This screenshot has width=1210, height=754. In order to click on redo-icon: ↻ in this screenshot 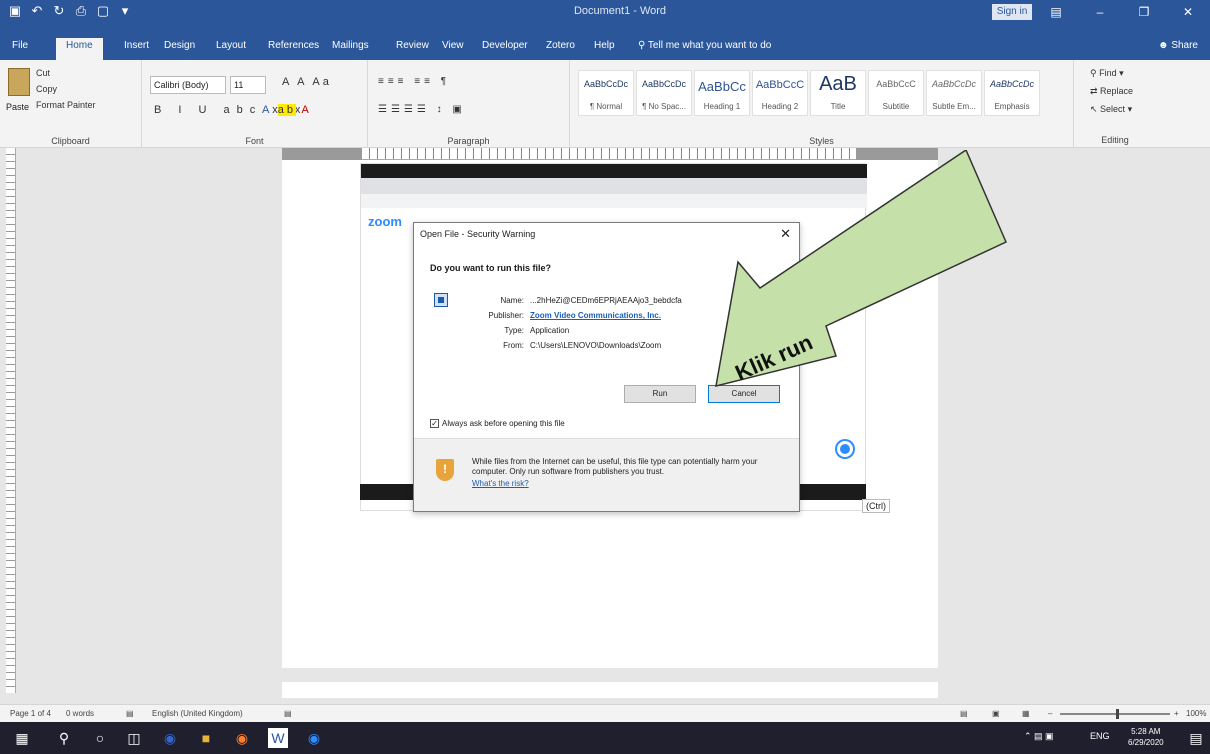, I will do `click(59, 11)`.